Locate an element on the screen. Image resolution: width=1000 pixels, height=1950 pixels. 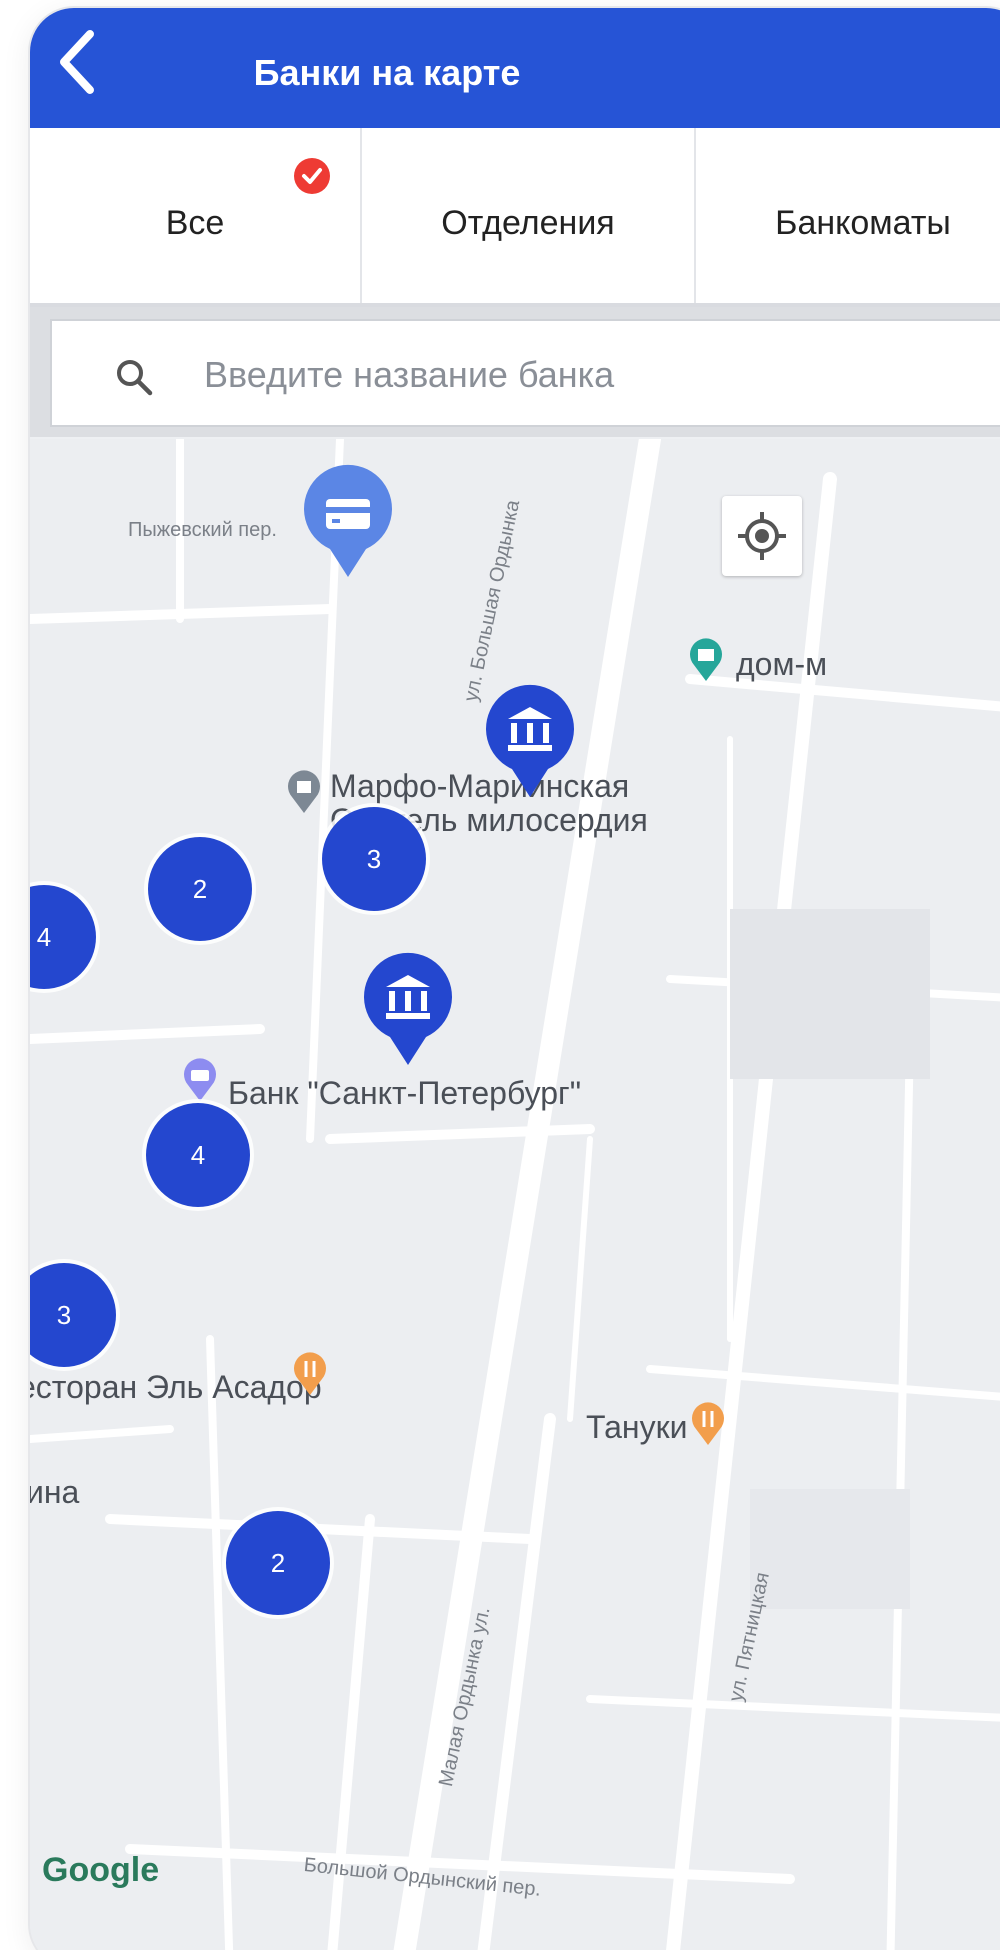
poi-label-bank-spb: Банк "Санкт-Петербург" is located at coordinates (405, 1093).